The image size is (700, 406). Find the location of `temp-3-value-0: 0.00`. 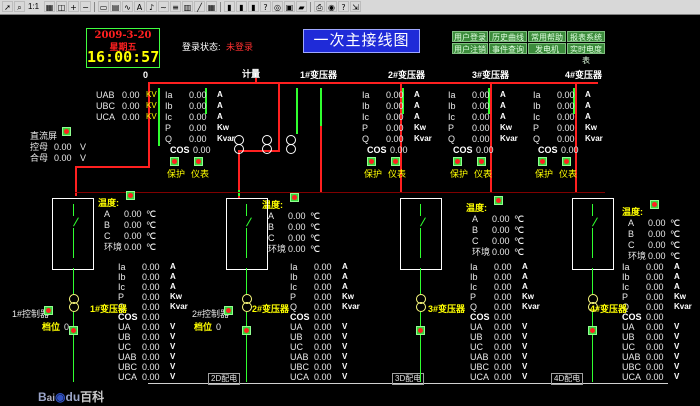

temp-3-value-0: 0.00 is located at coordinates (501, 219).